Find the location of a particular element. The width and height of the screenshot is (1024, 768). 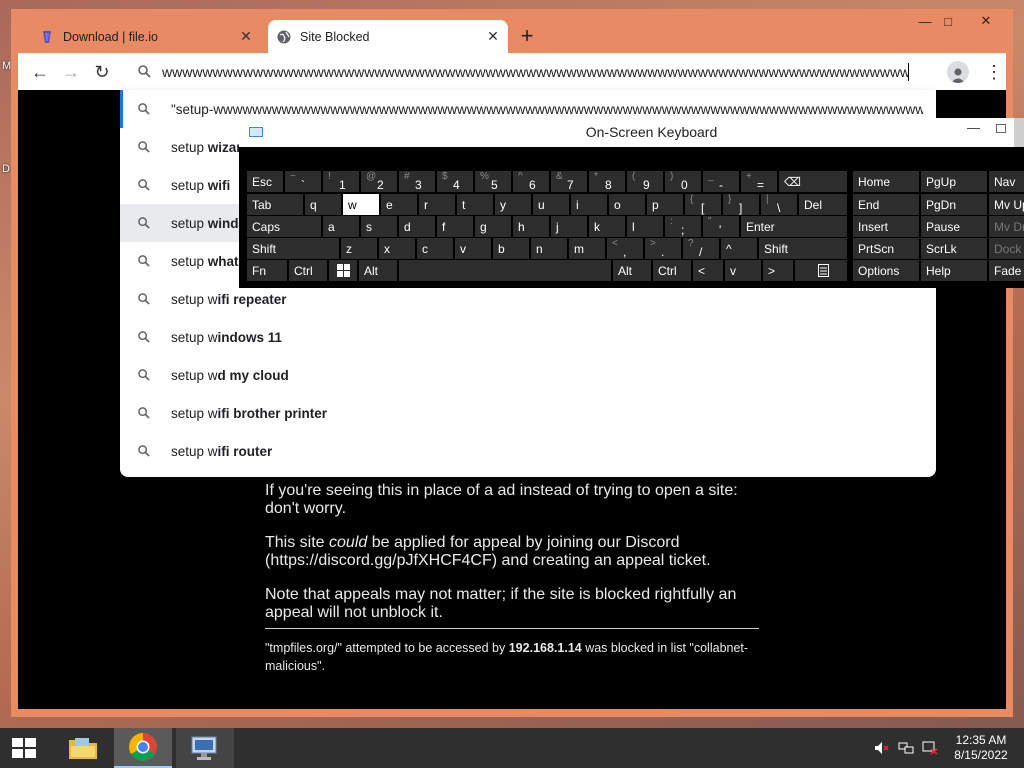

osk-title-bar: On-Screen Keyboard — is located at coordinates (631, 132).